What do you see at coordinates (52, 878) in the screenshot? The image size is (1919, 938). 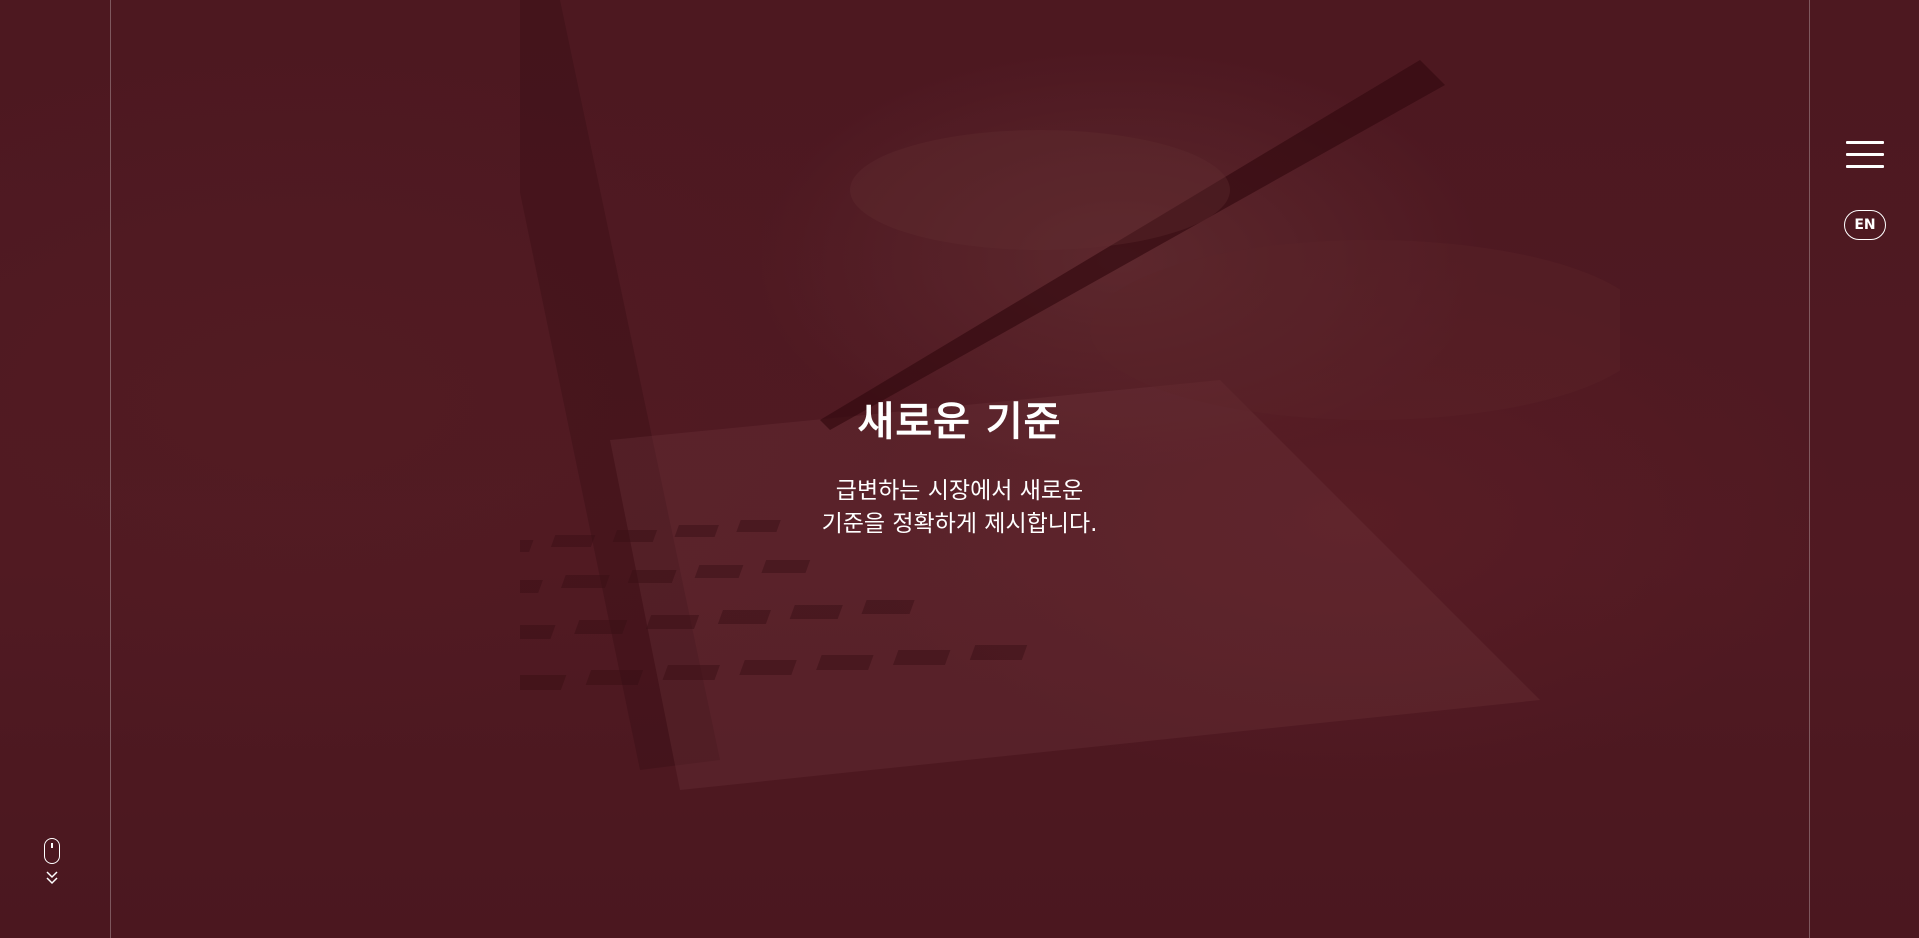 I see `double-chevron-down-icon` at bounding box center [52, 878].